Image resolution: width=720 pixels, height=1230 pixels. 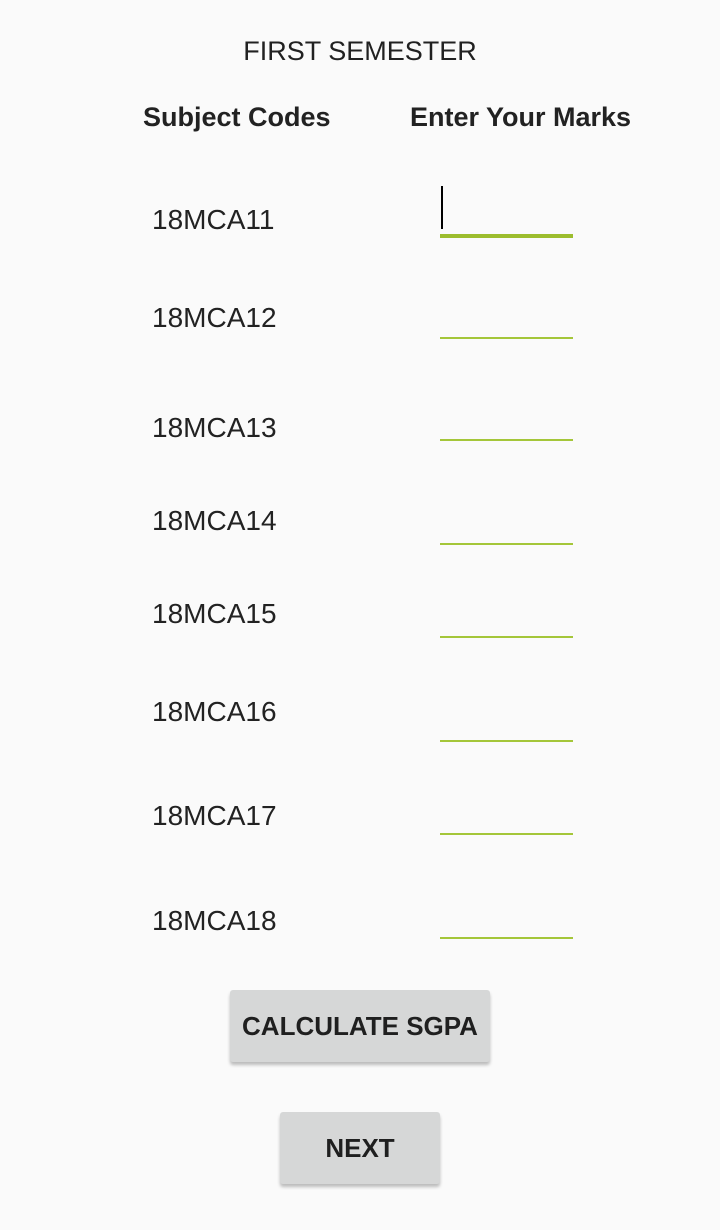 I want to click on subject-code-label: 18MCA17, so click(x=214, y=815).